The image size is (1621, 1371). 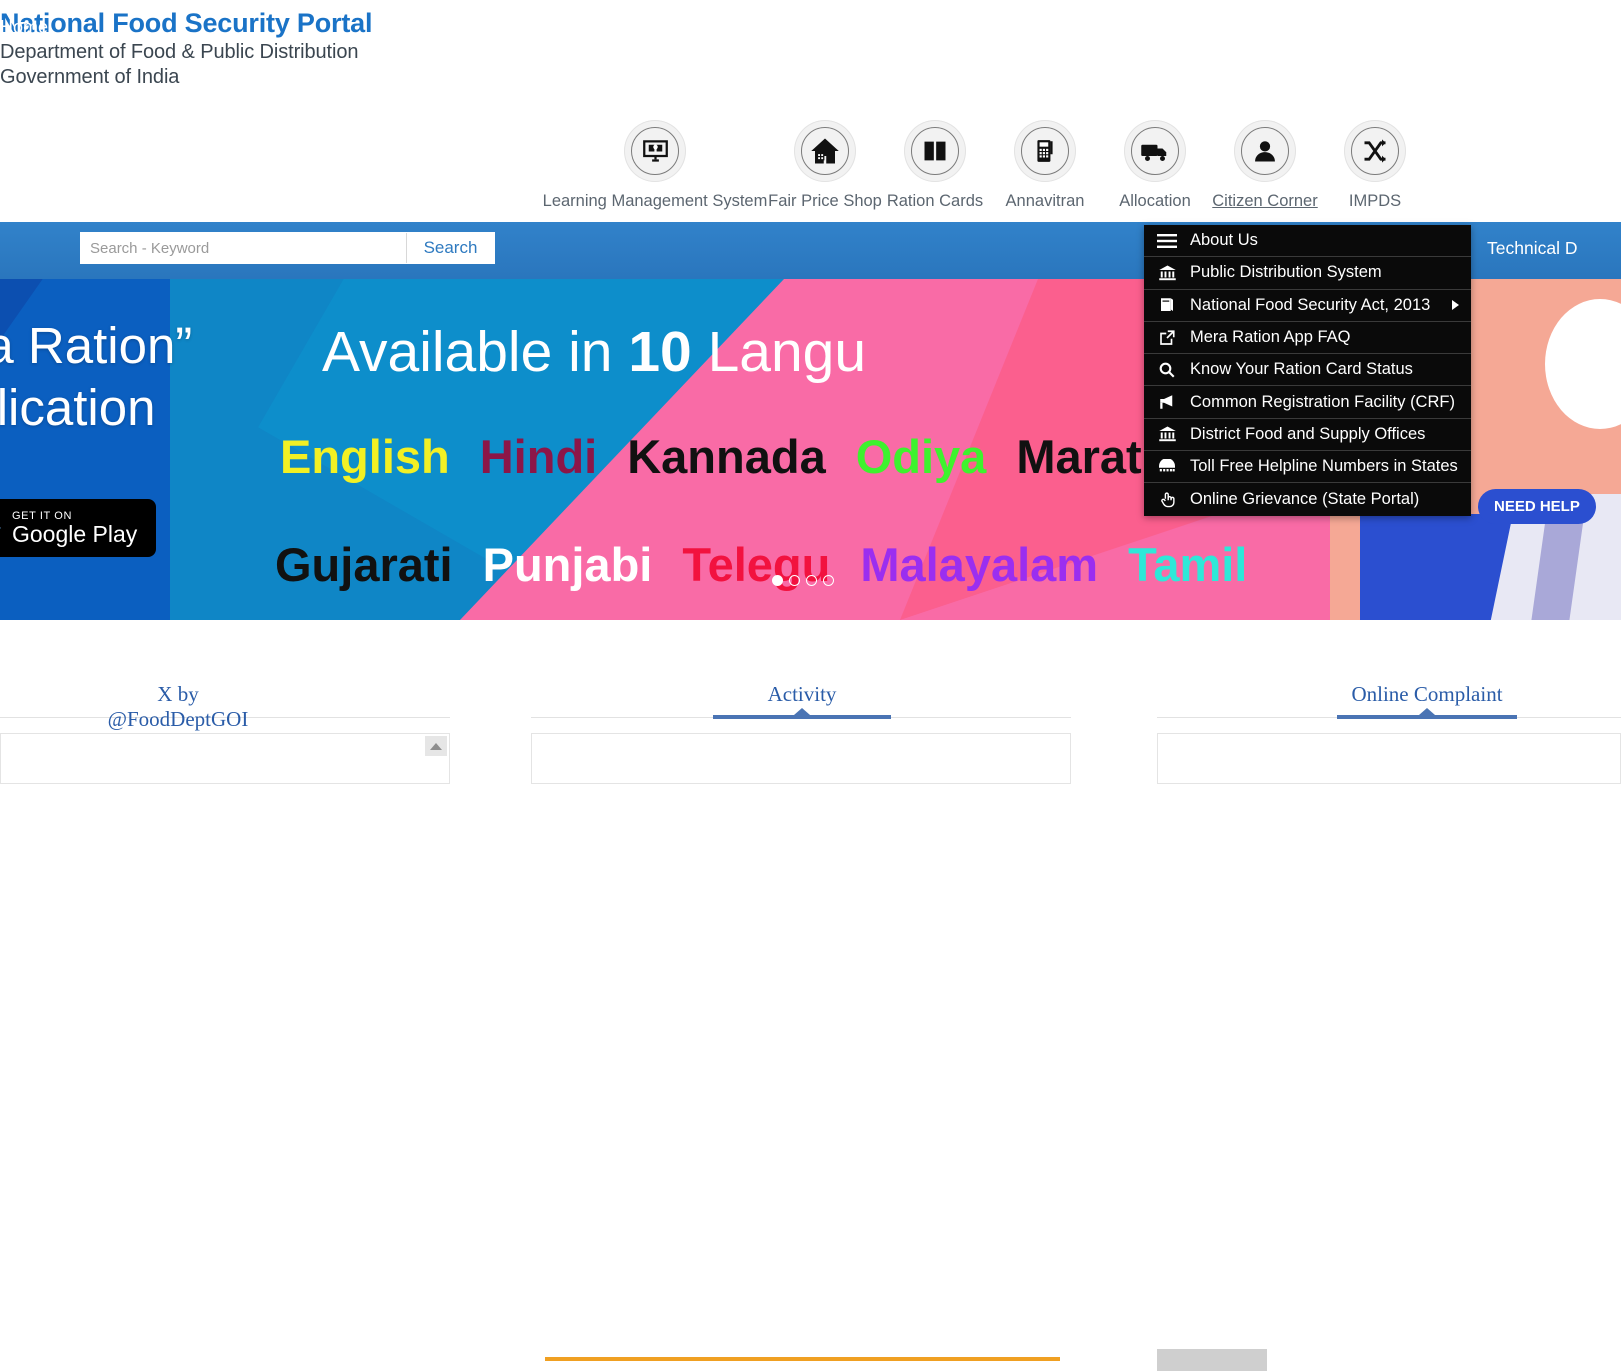 I want to click on shuffle-icon, so click(x=1375, y=151).